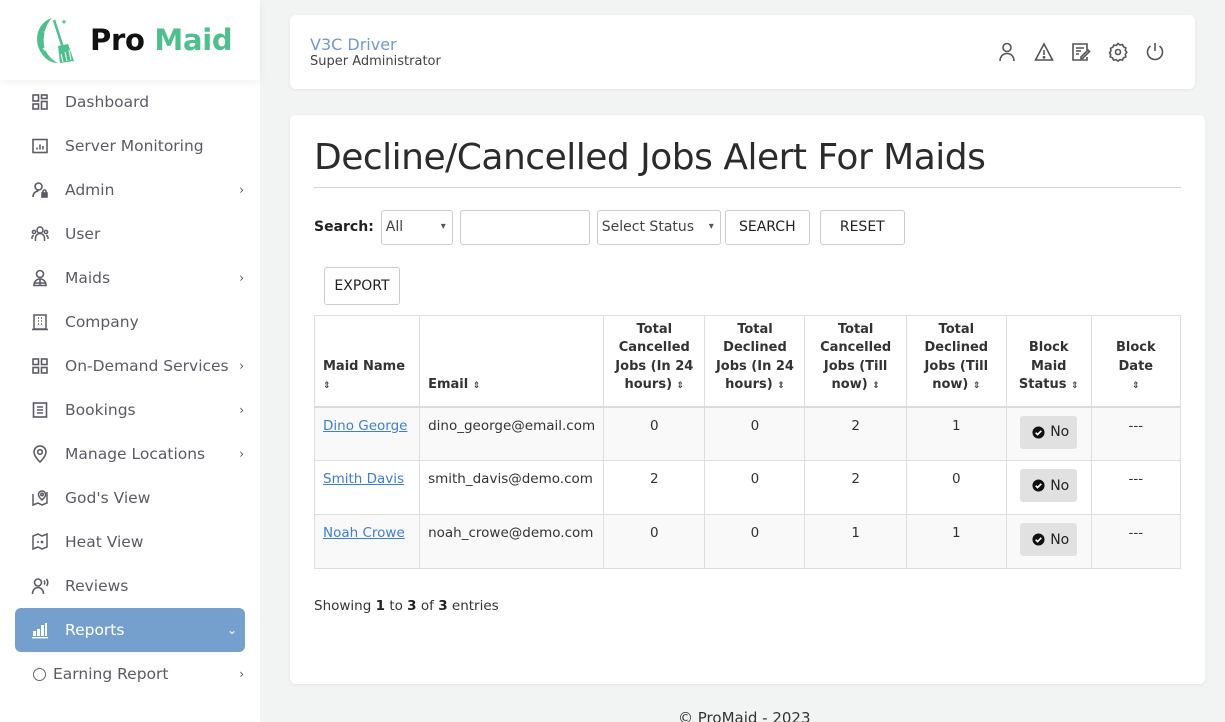 The image size is (1225, 722). Describe the element at coordinates (130, 630) in the screenshot. I see `sidebar-item-reports: Reports ⌄` at that location.